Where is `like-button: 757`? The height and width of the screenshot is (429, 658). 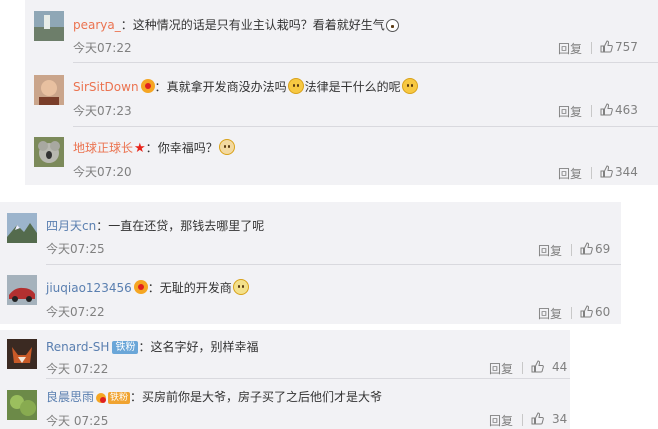 like-button: 757 is located at coordinates (619, 47).